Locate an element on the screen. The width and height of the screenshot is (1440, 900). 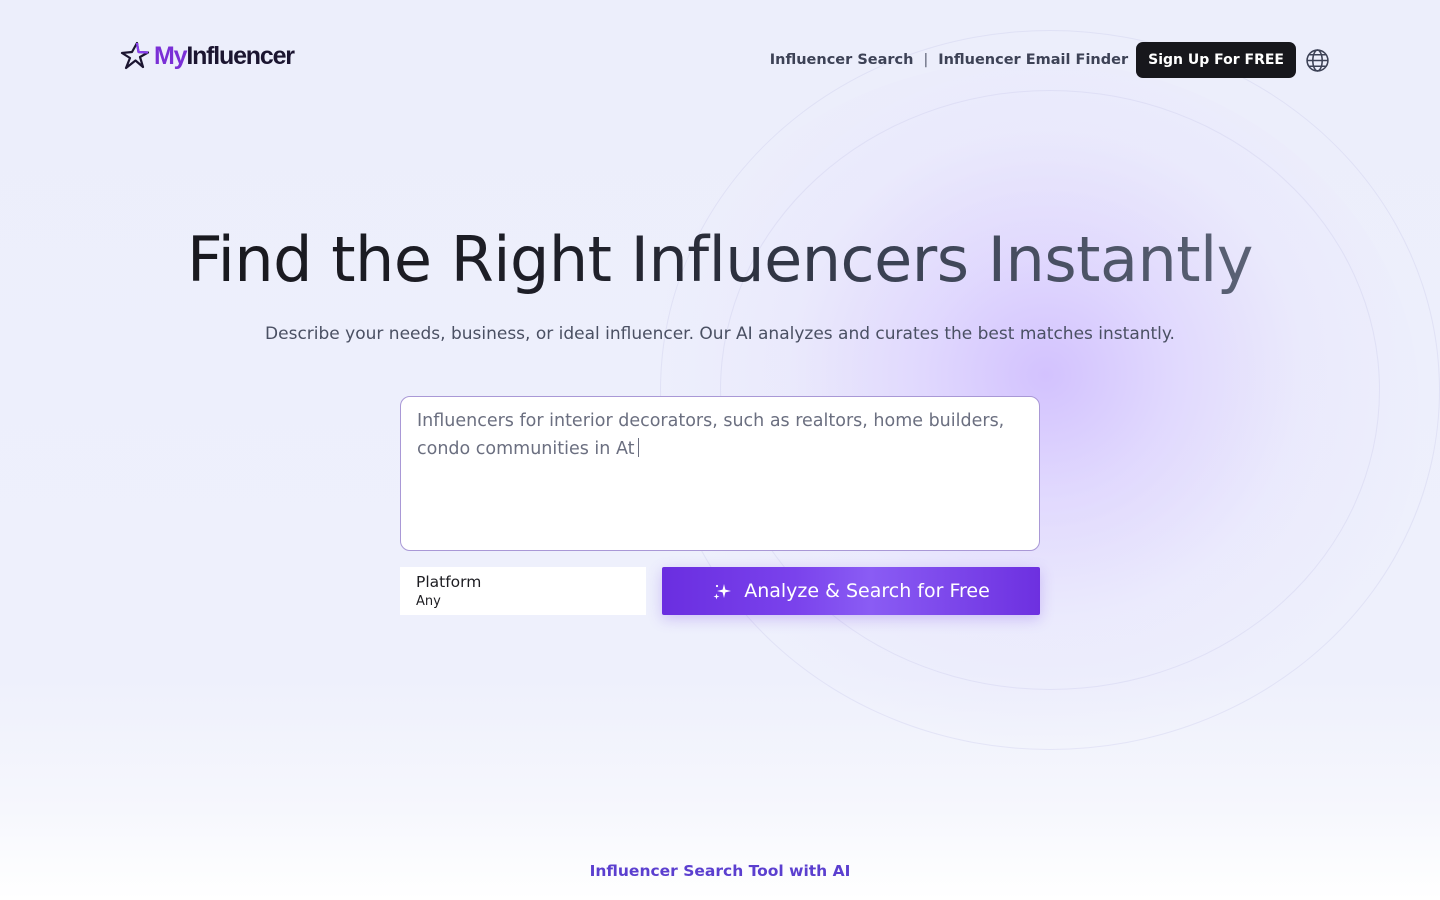
language-selector is located at coordinates (1317, 60).